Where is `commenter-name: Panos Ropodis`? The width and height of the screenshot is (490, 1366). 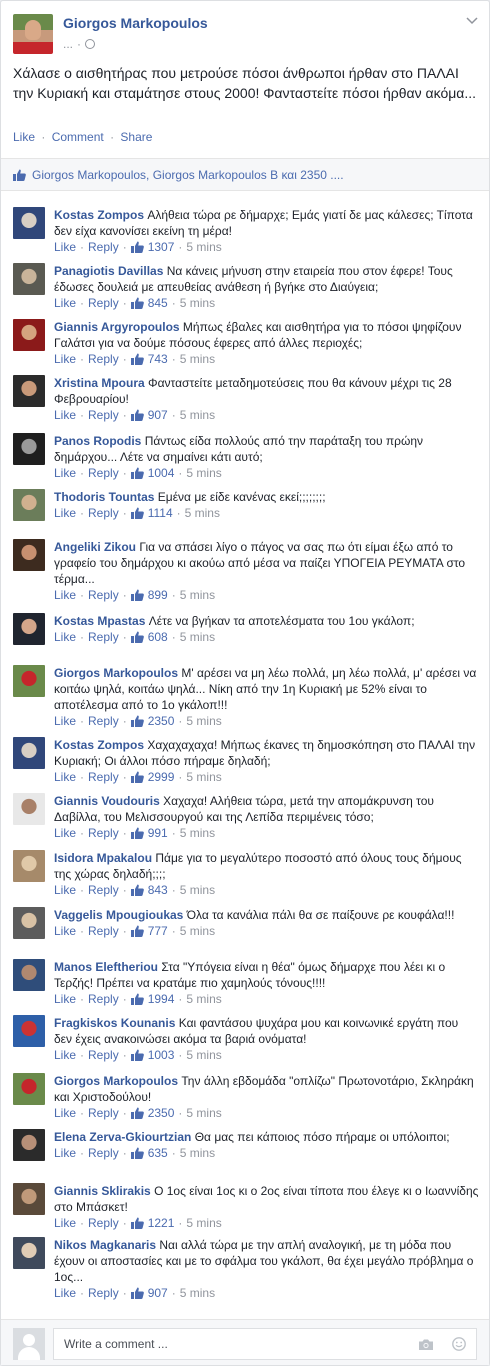 commenter-name: Panos Ropodis is located at coordinates (97, 441).